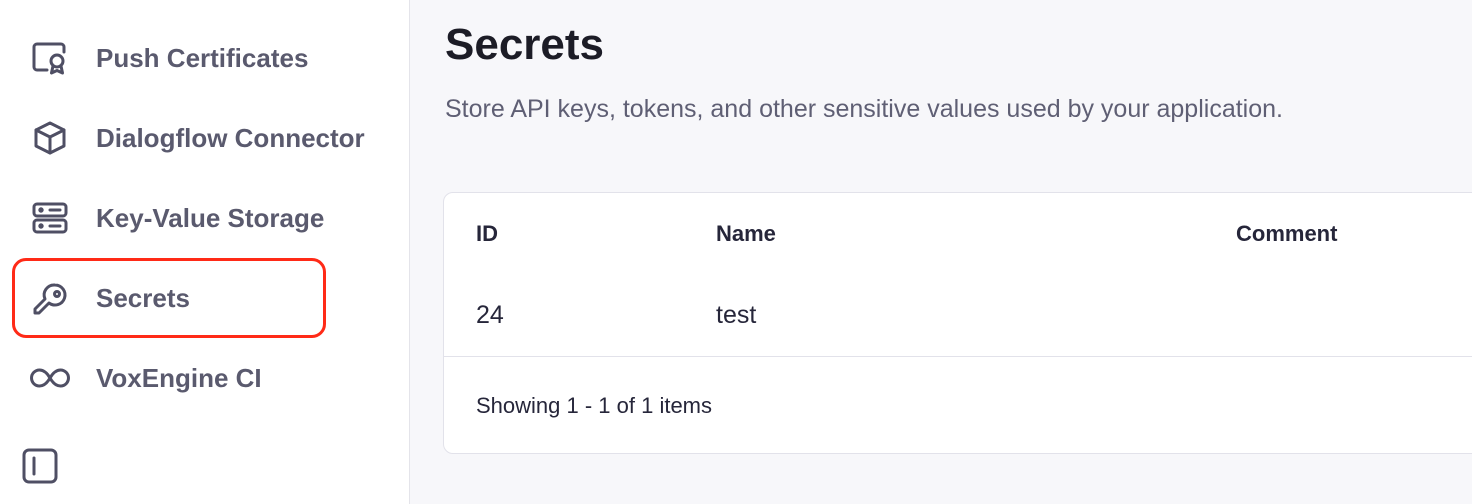 This screenshot has width=1472, height=504. I want to click on certificate-icon, so click(50, 58).